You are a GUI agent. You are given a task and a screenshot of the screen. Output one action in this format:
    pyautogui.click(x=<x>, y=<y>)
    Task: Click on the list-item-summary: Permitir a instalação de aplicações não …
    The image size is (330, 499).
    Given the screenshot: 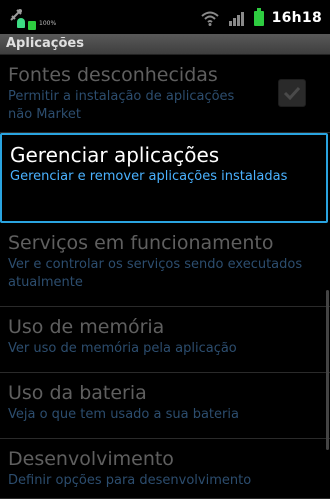 What is the action you would take?
    pyautogui.click(x=121, y=105)
    